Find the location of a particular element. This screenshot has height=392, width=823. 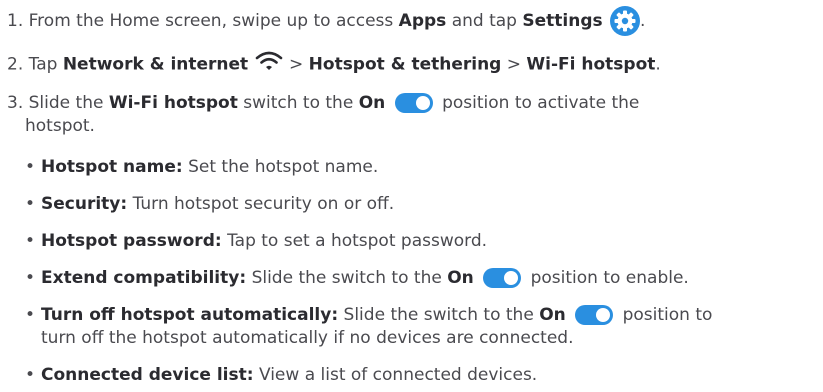

step-3-post: position to activate the is located at coordinates (541, 103).